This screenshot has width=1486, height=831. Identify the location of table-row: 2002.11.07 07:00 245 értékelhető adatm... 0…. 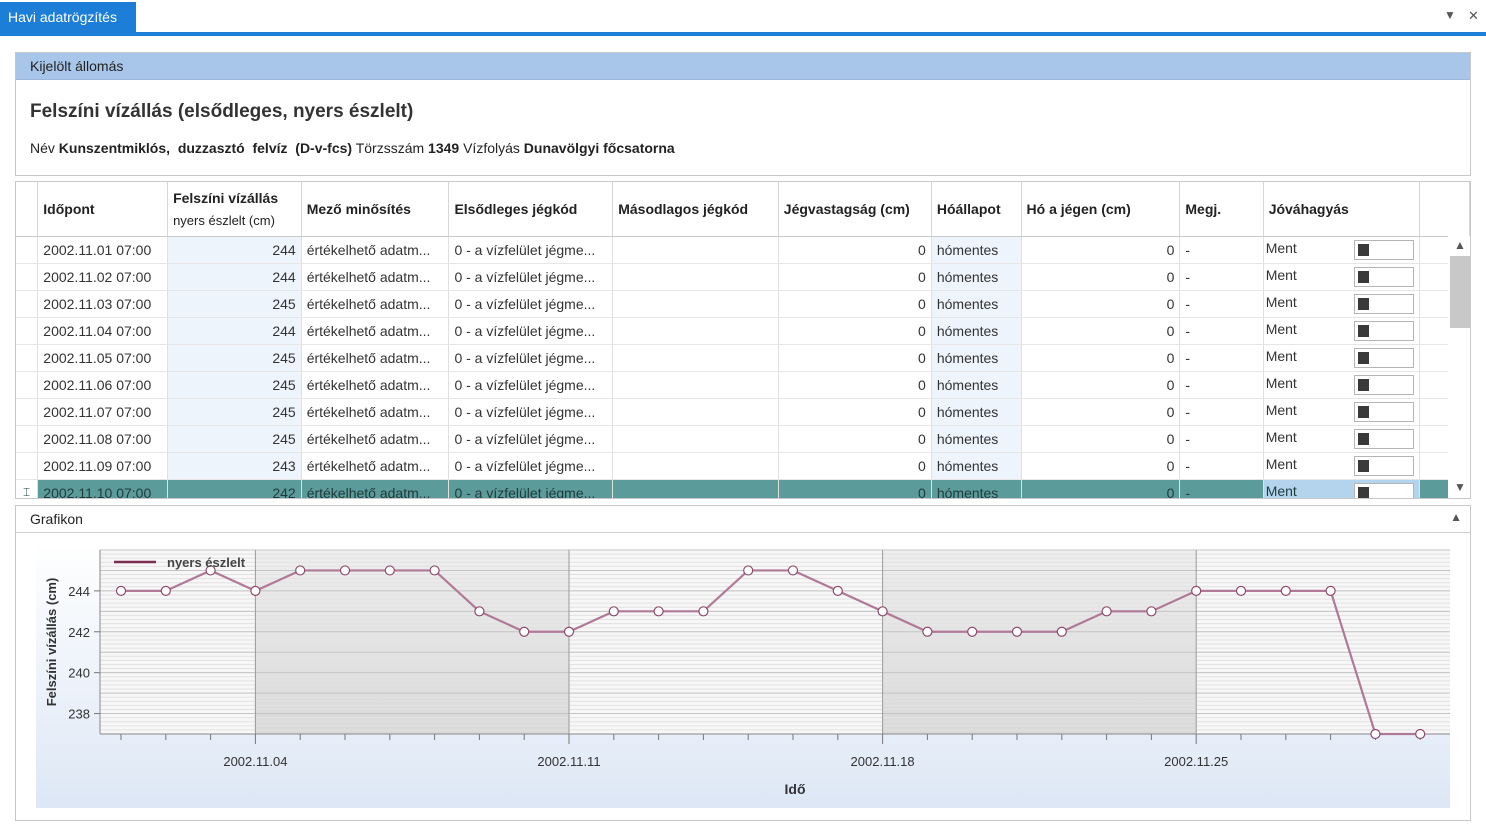
(743, 412).